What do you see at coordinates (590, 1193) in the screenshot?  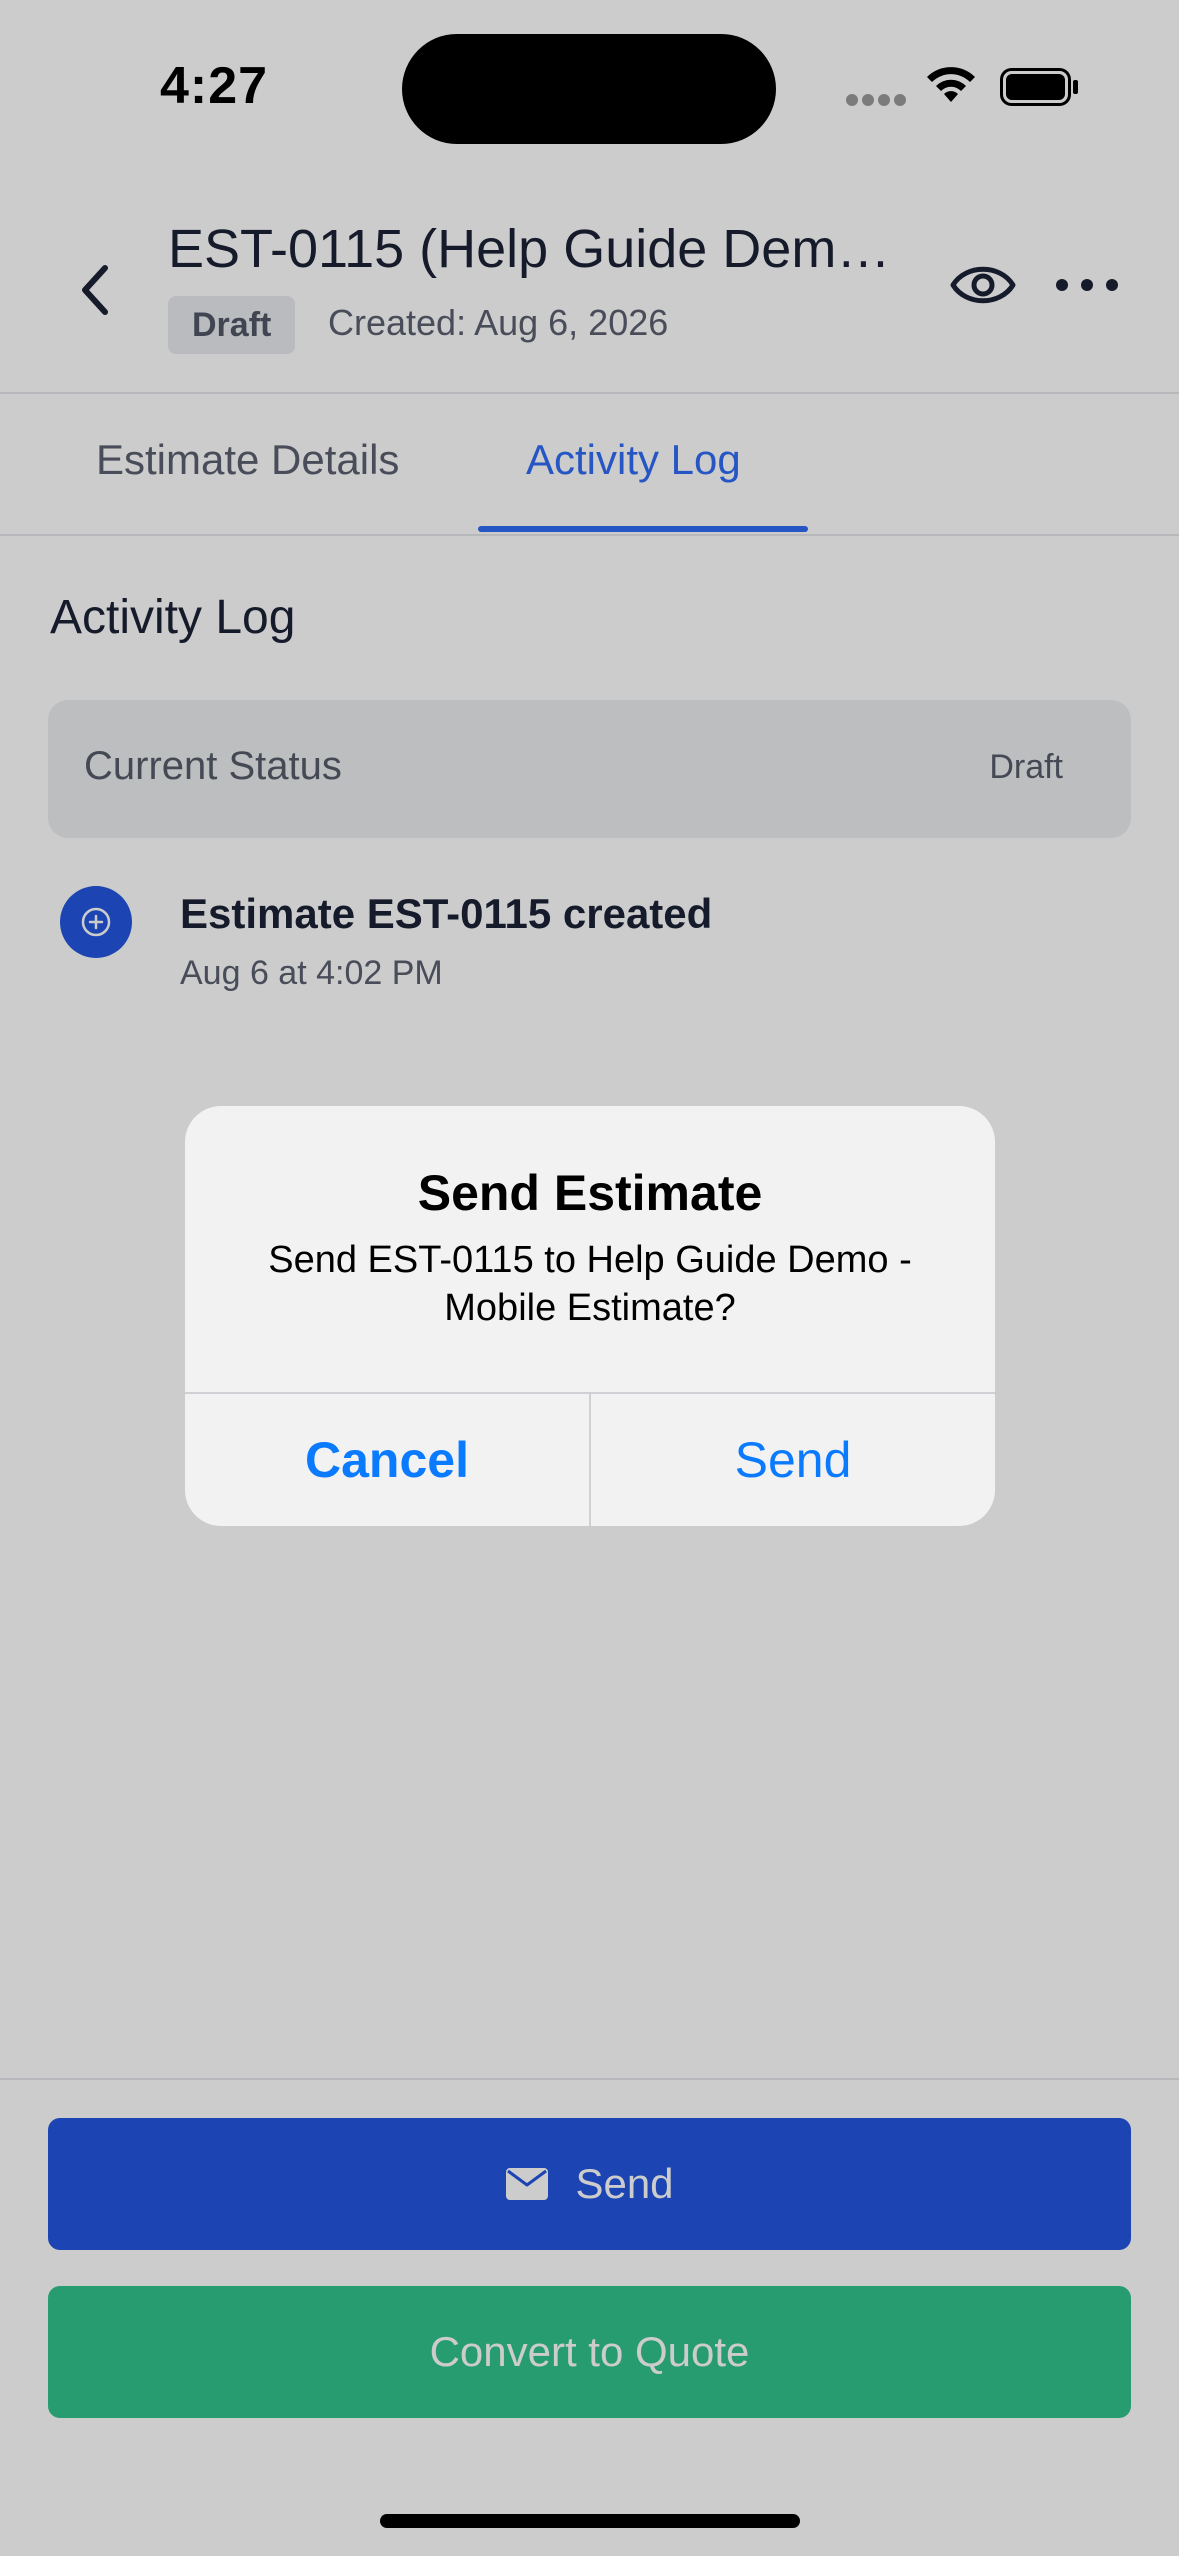 I see `dialog-title: Send Estimate` at bounding box center [590, 1193].